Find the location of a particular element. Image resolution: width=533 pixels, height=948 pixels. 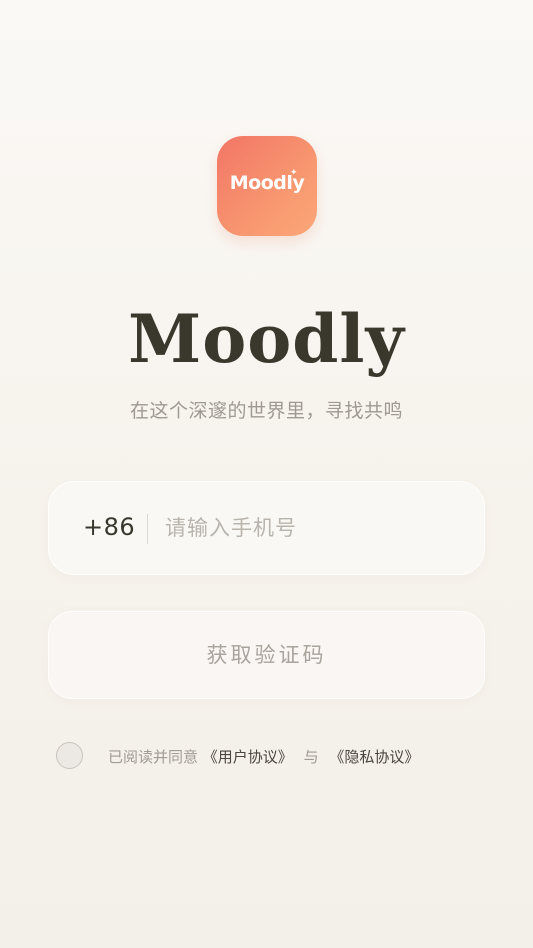

sparkle-icon: ✦ is located at coordinates (294, 173).